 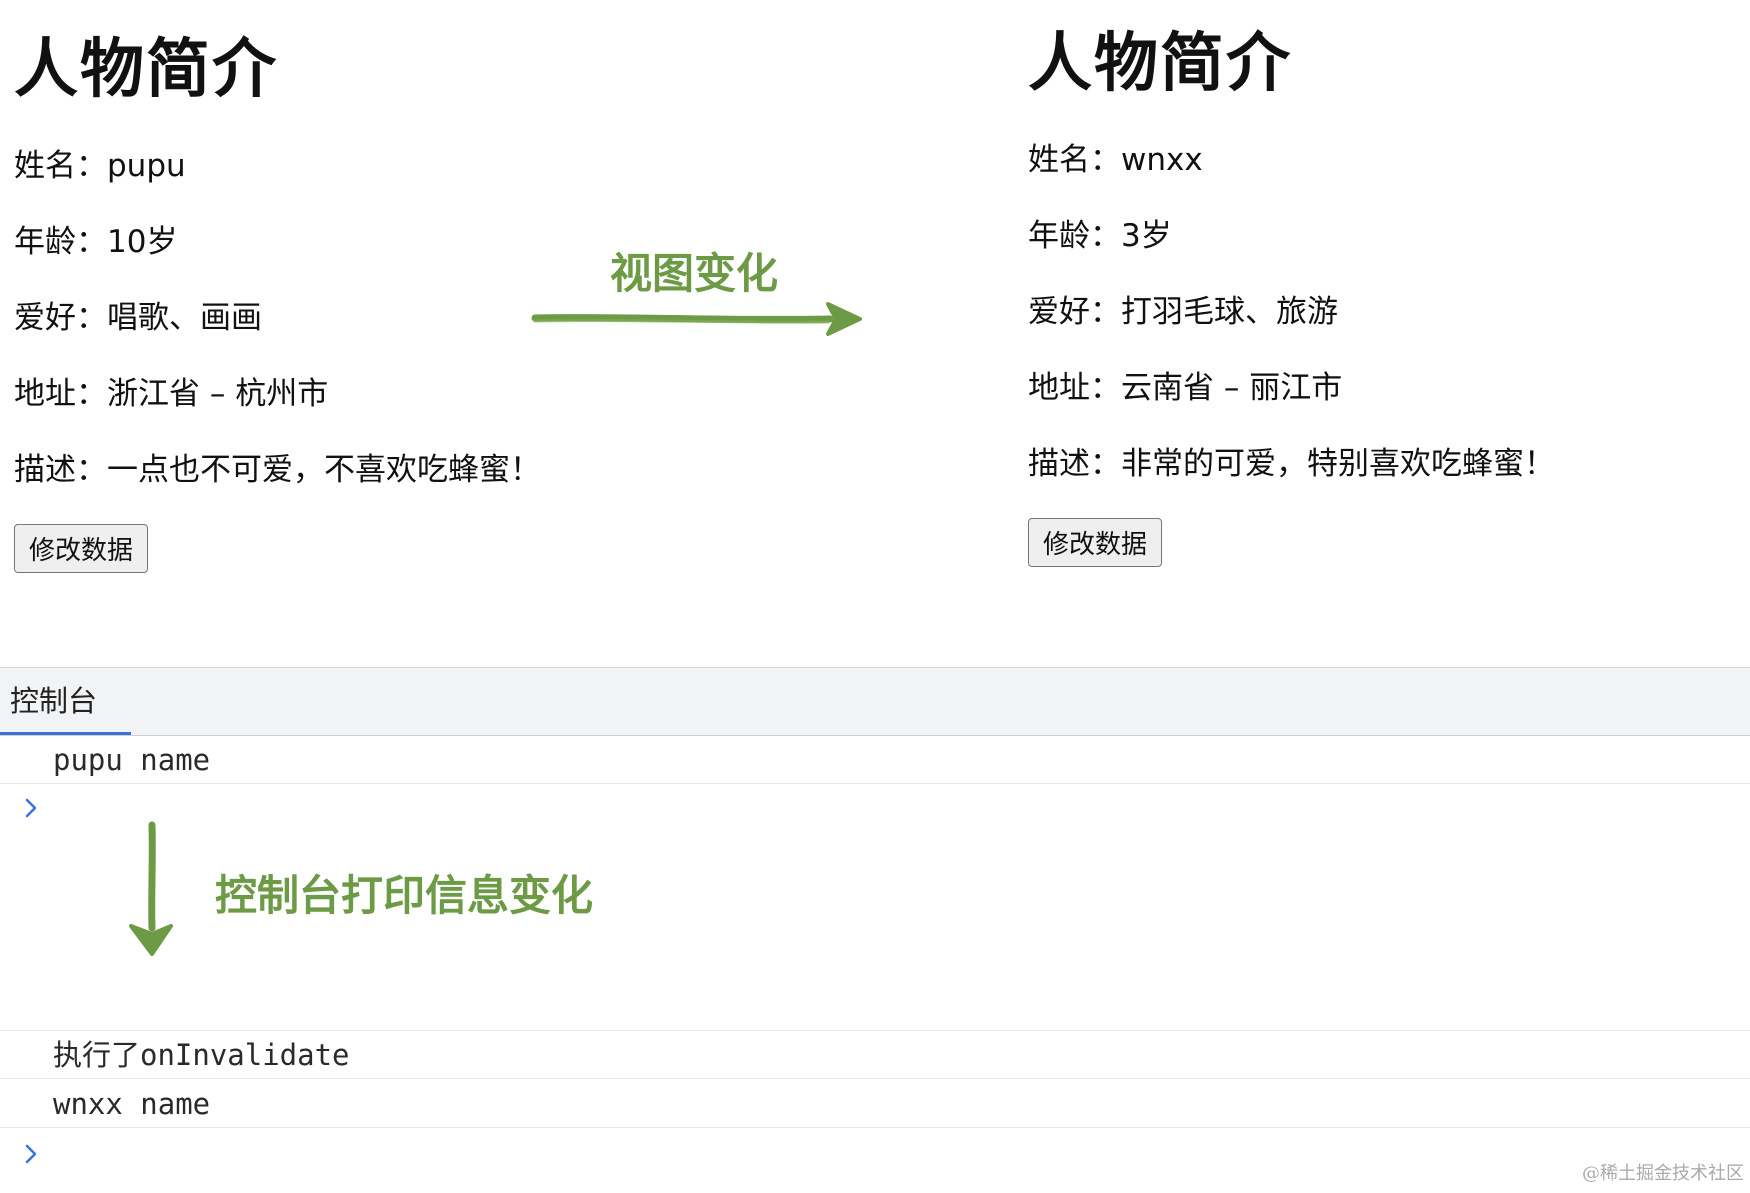 What do you see at coordinates (100, 166) in the screenshot?
I see `name-line: 姓名：pupu` at bounding box center [100, 166].